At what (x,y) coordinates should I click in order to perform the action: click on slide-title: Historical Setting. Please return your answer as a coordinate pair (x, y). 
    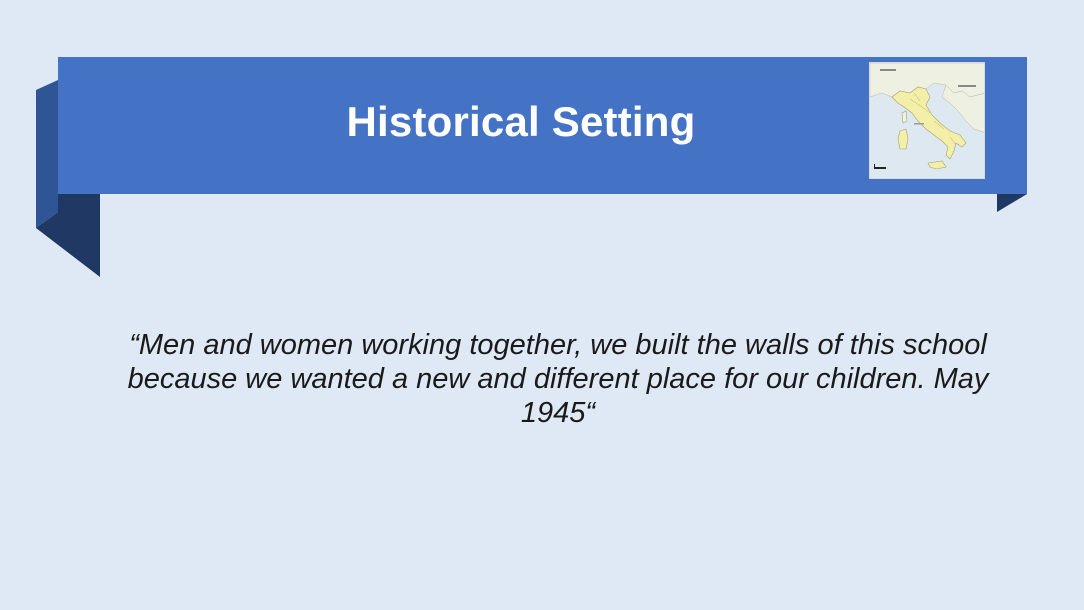
    Looking at the image, I should click on (521, 121).